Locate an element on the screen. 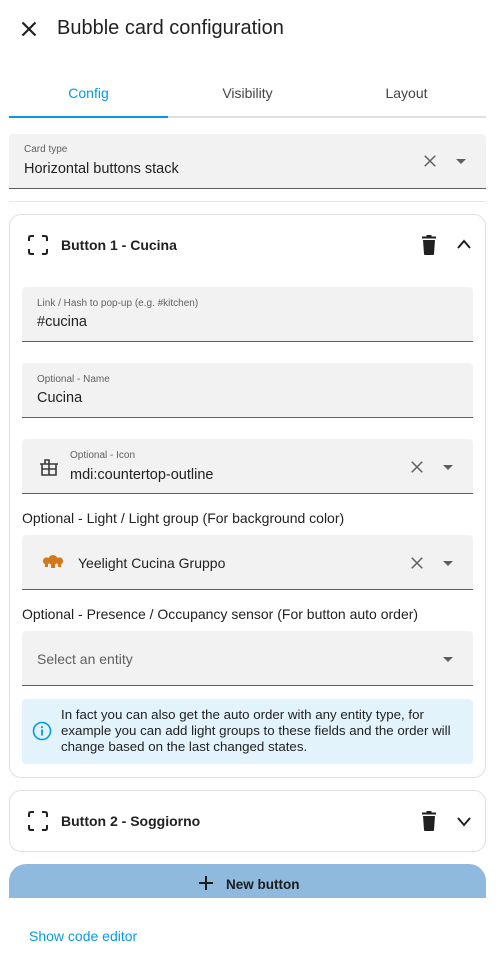 This screenshot has height=963, width=500. chevron-down-icon is located at coordinates (464, 821).